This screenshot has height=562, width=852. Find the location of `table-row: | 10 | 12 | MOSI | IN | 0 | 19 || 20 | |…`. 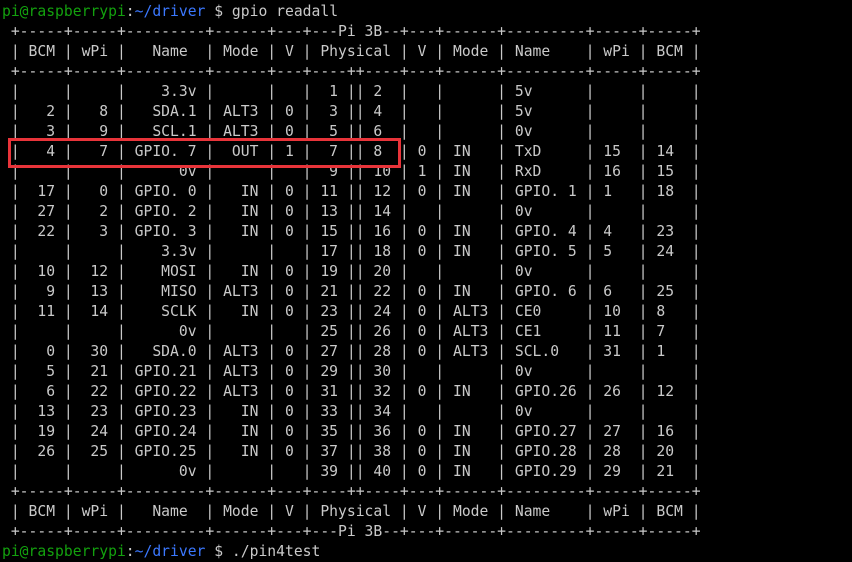

table-row: | 10 | 12 | MOSI | IN | 0 | 19 || 20 | |… is located at coordinates (351, 271).